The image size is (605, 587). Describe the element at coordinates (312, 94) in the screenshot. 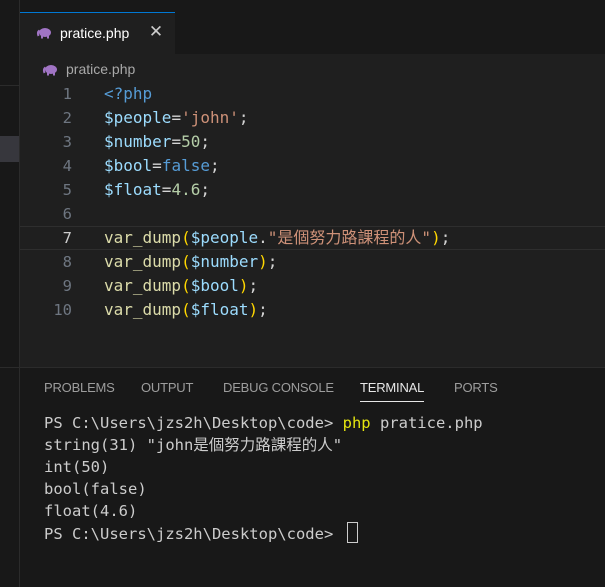

I see `code-line: 1 <?php` at that location.